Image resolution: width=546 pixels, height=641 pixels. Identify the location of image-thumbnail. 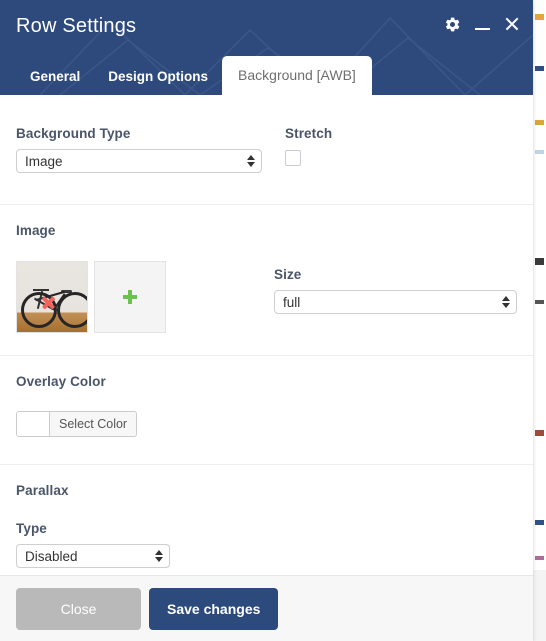
(52, 297).